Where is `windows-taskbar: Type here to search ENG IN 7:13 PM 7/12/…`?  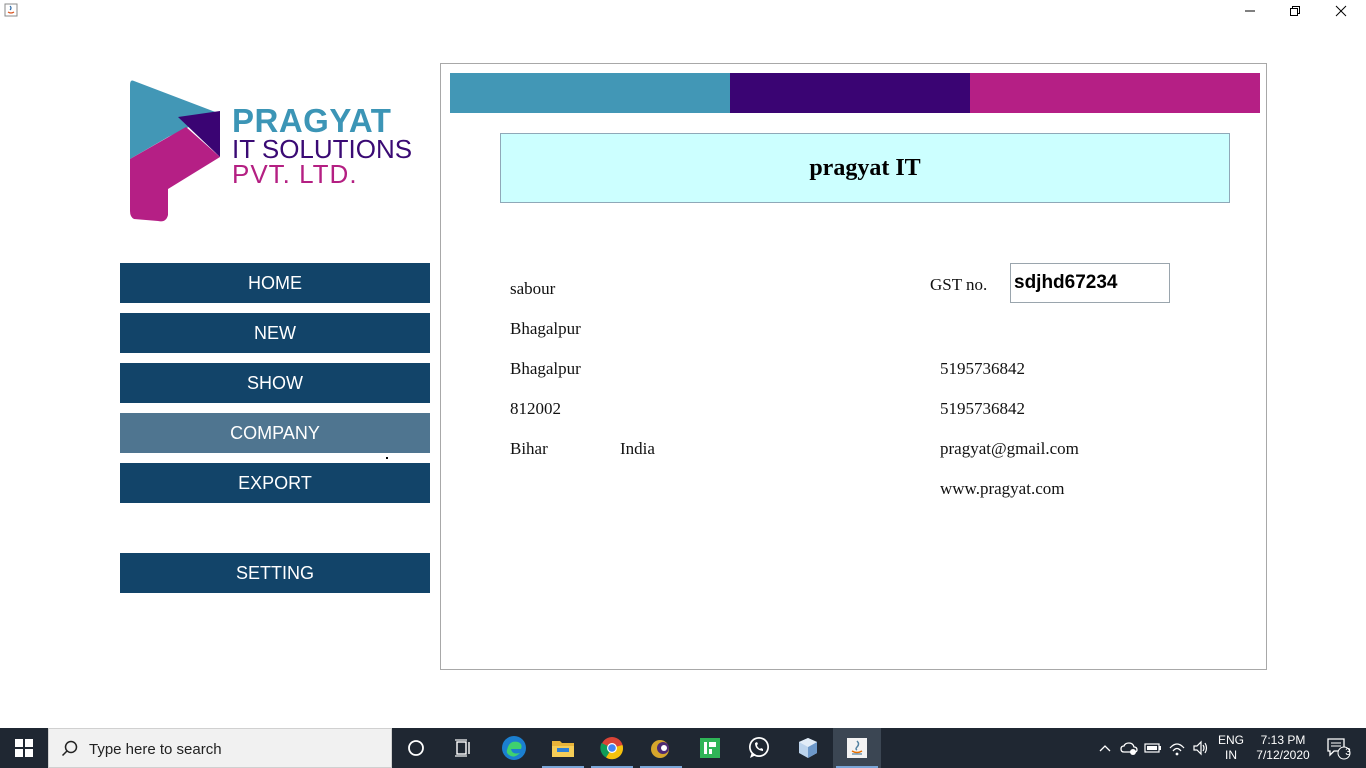 windows-taskbar: Type here to search ENG IN 7:13 PM 7/12/… is located at coordinates (683, 748).